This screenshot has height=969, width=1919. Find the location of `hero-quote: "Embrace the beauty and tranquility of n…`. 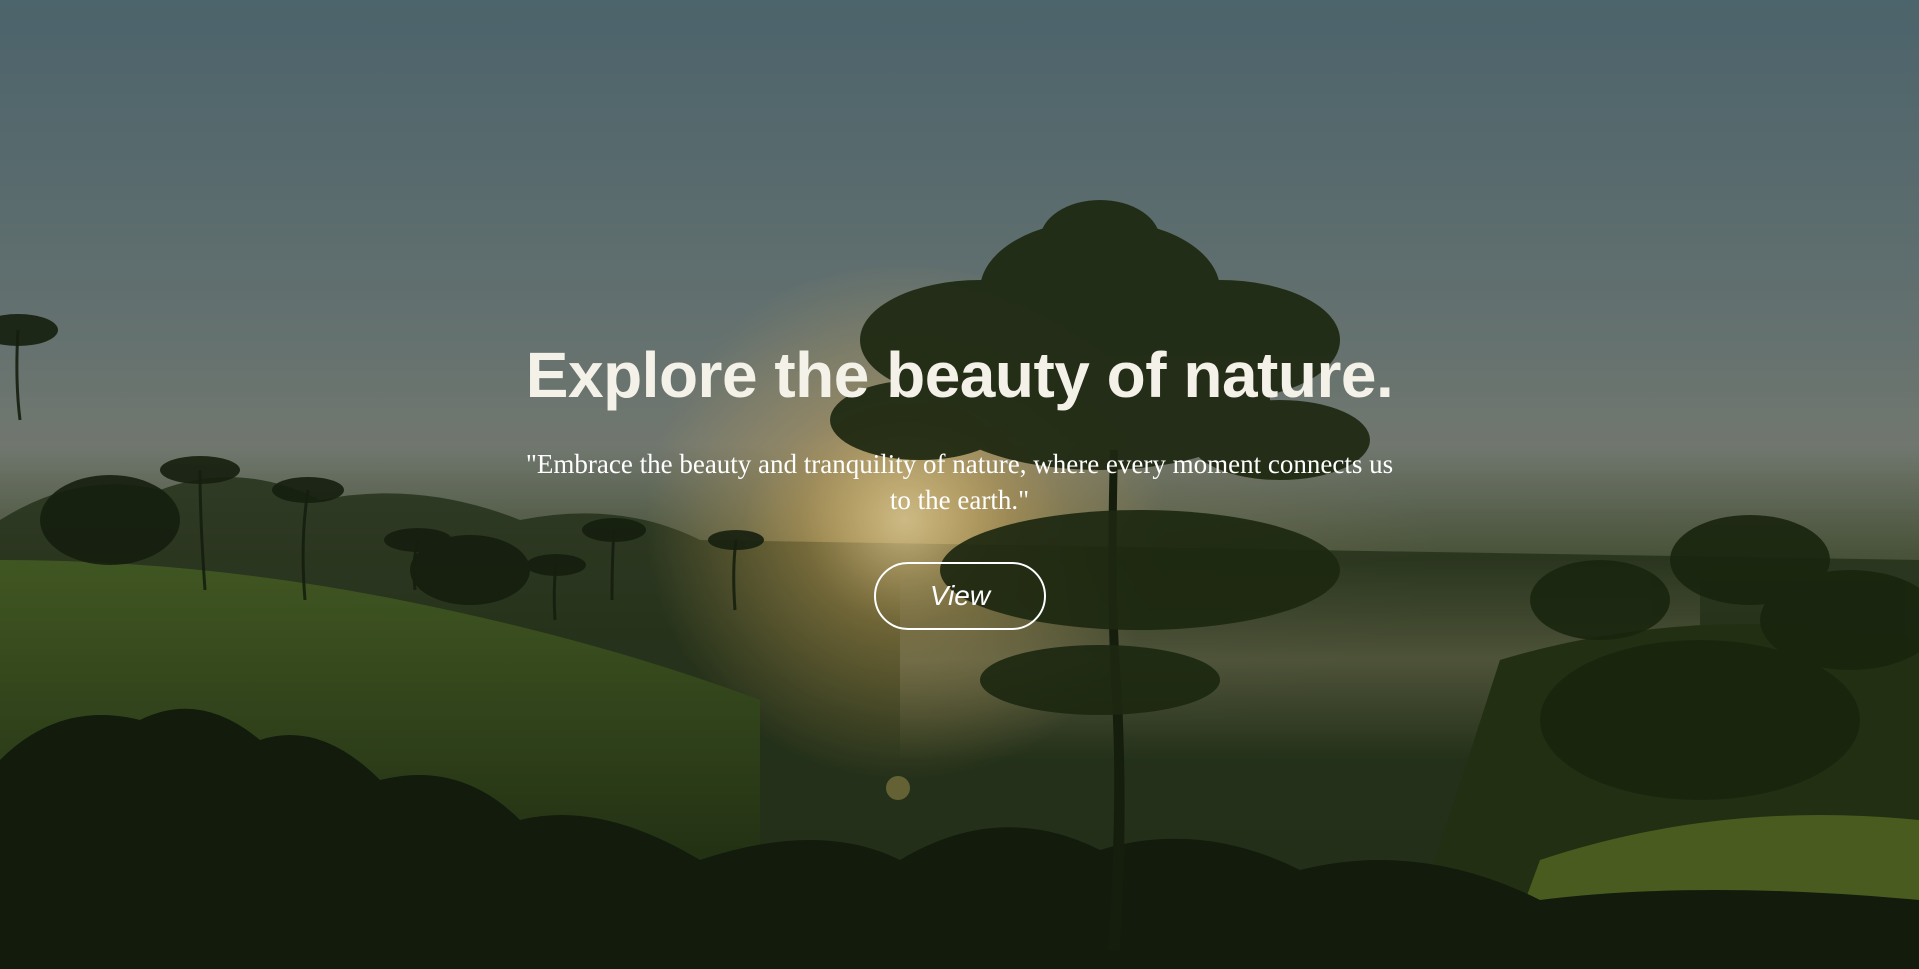

hero-quote: "Embrace the beauty and tranquility of n… is located at coordinates (959, 482).